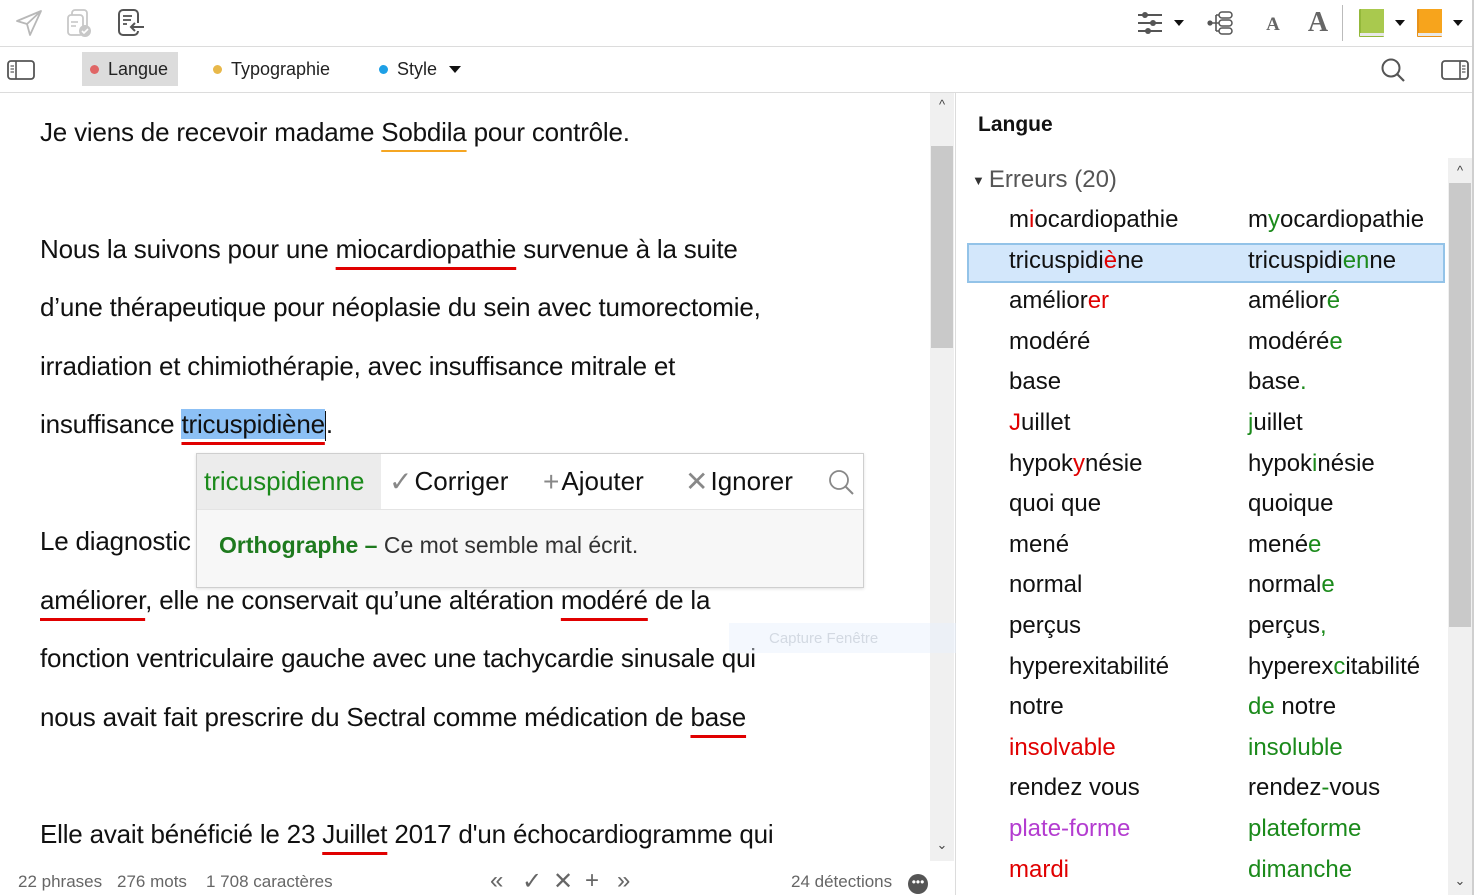 This screenshot has width=1474, height=895. What do you see at coordinates (563, 881) in the screenshot?
I see `reject-detection-button: ✕` at bounding box center [563, 881].